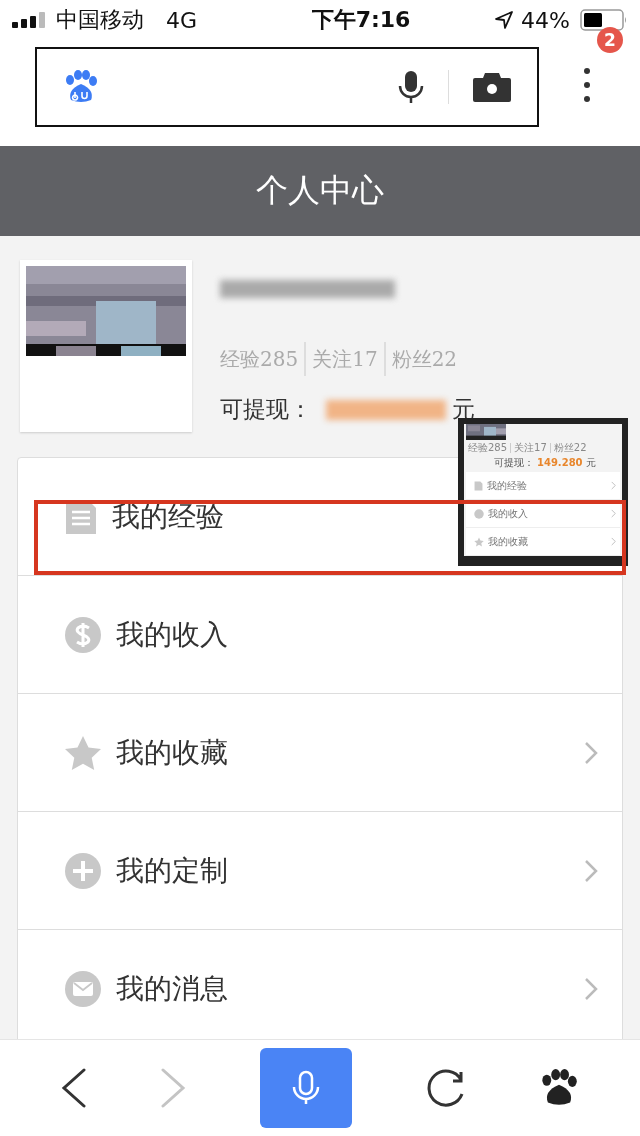  Describe the element at coordinates (29, 20) in the screenshot. I see `signal-icon` at that location.